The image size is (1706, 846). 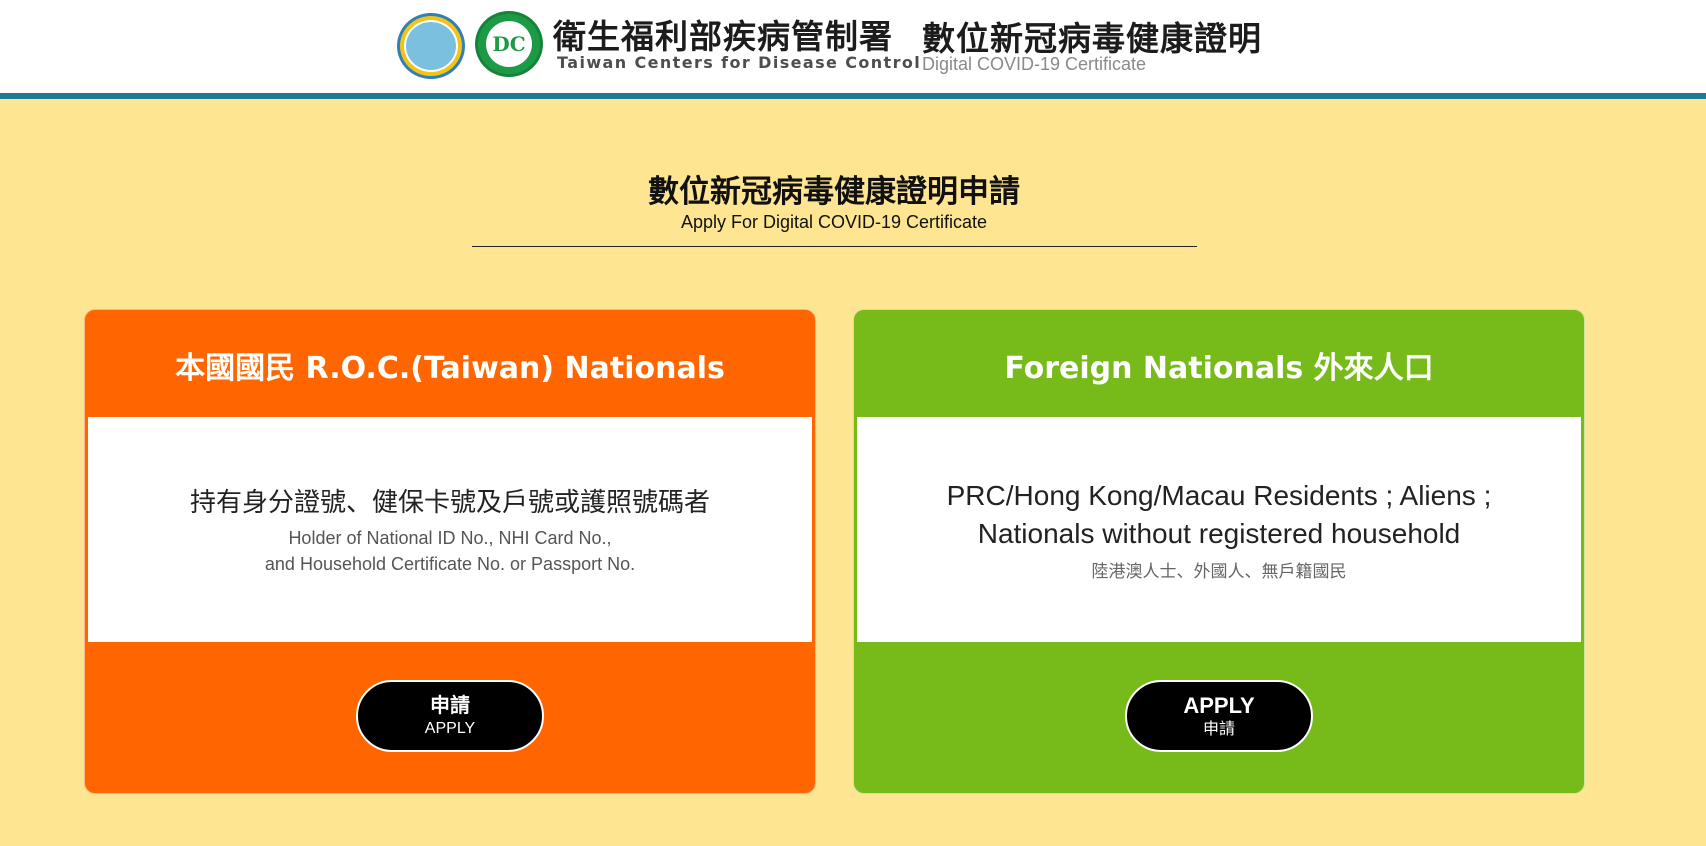 I want to click on mohw-emblem-inner, so click(x=431, y=46).